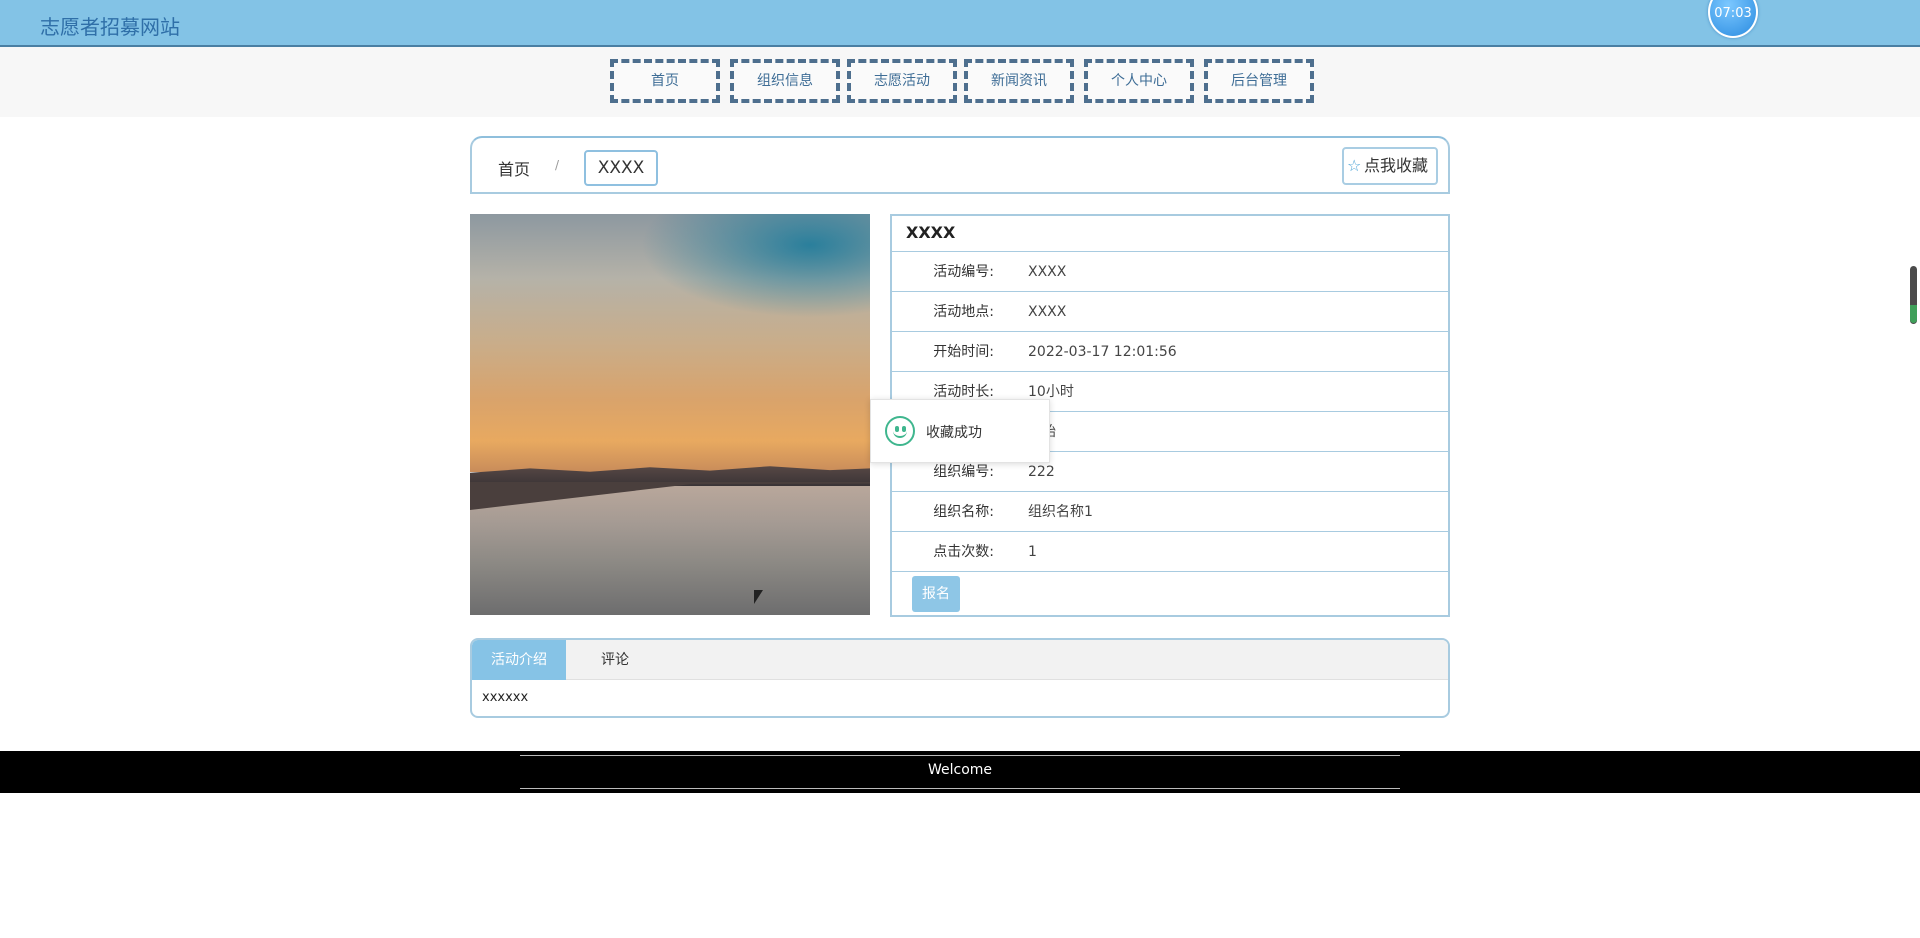 This screenshot has width=1920, height=938. Describe the element at coordinates (936, 594) in the screenshot. I see `signup-button: 报名` at that location.